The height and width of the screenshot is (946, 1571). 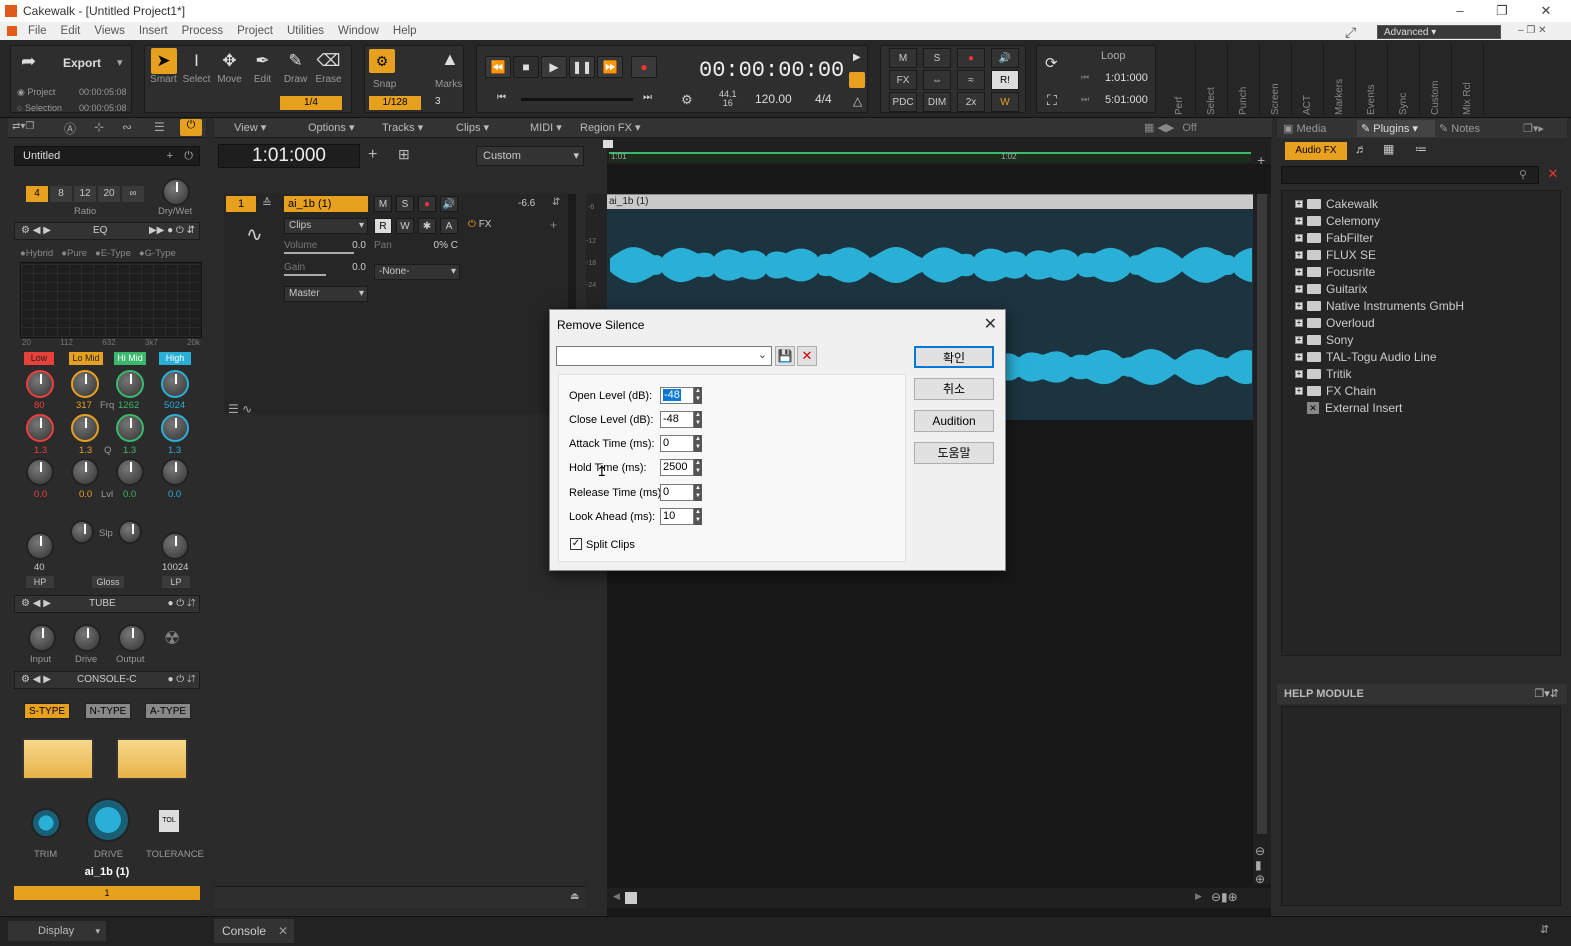 I want to click on metronome-settings-icon: ⚙, so click(x=687, y=100).